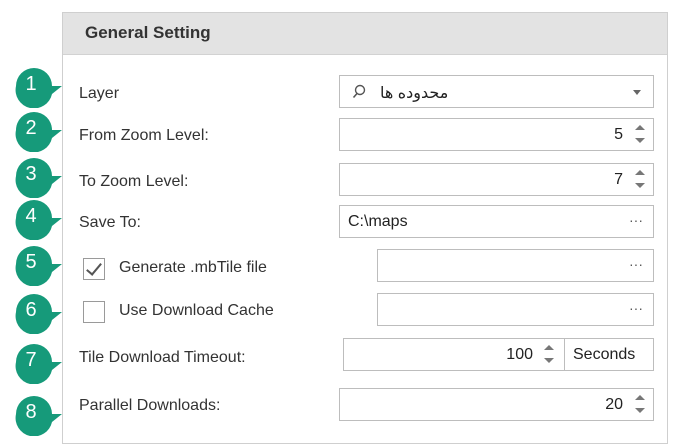  Describe the element at coordinates (519, 354) in the screenshot. I see `timeout-value: 100` at that location.